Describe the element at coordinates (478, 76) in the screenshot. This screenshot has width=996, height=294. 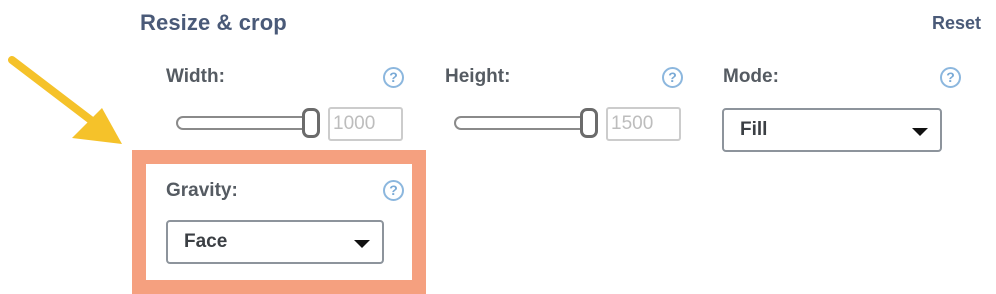
I see `height-label: Height:` at that location.